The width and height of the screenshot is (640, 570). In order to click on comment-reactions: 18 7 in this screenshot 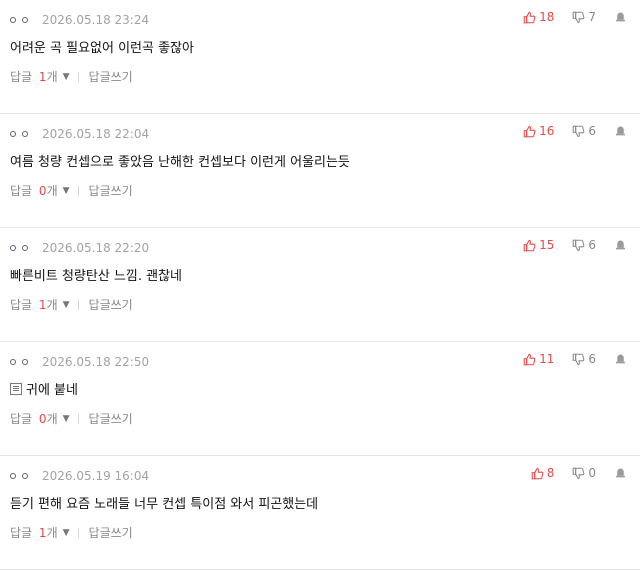, I will do `click(575, 17)`.